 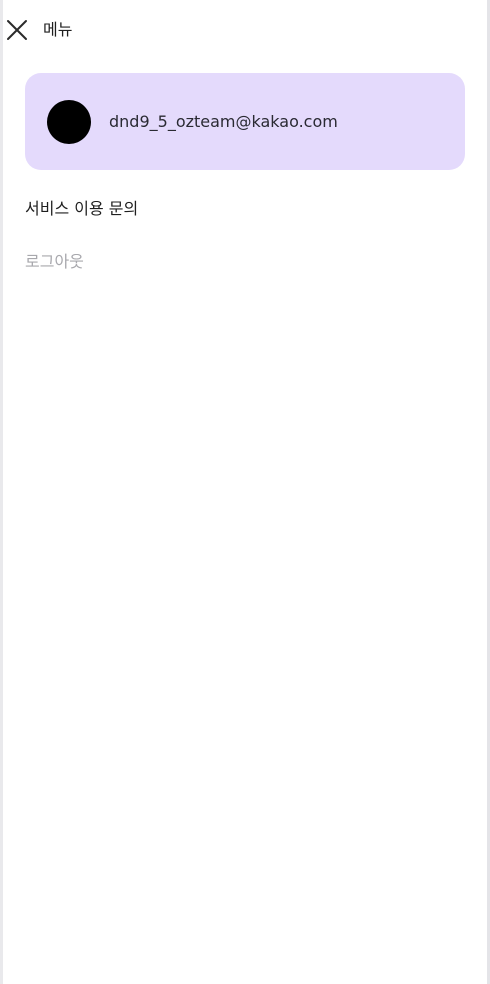 I want to click on close-icon, so click(x=17, y=30).